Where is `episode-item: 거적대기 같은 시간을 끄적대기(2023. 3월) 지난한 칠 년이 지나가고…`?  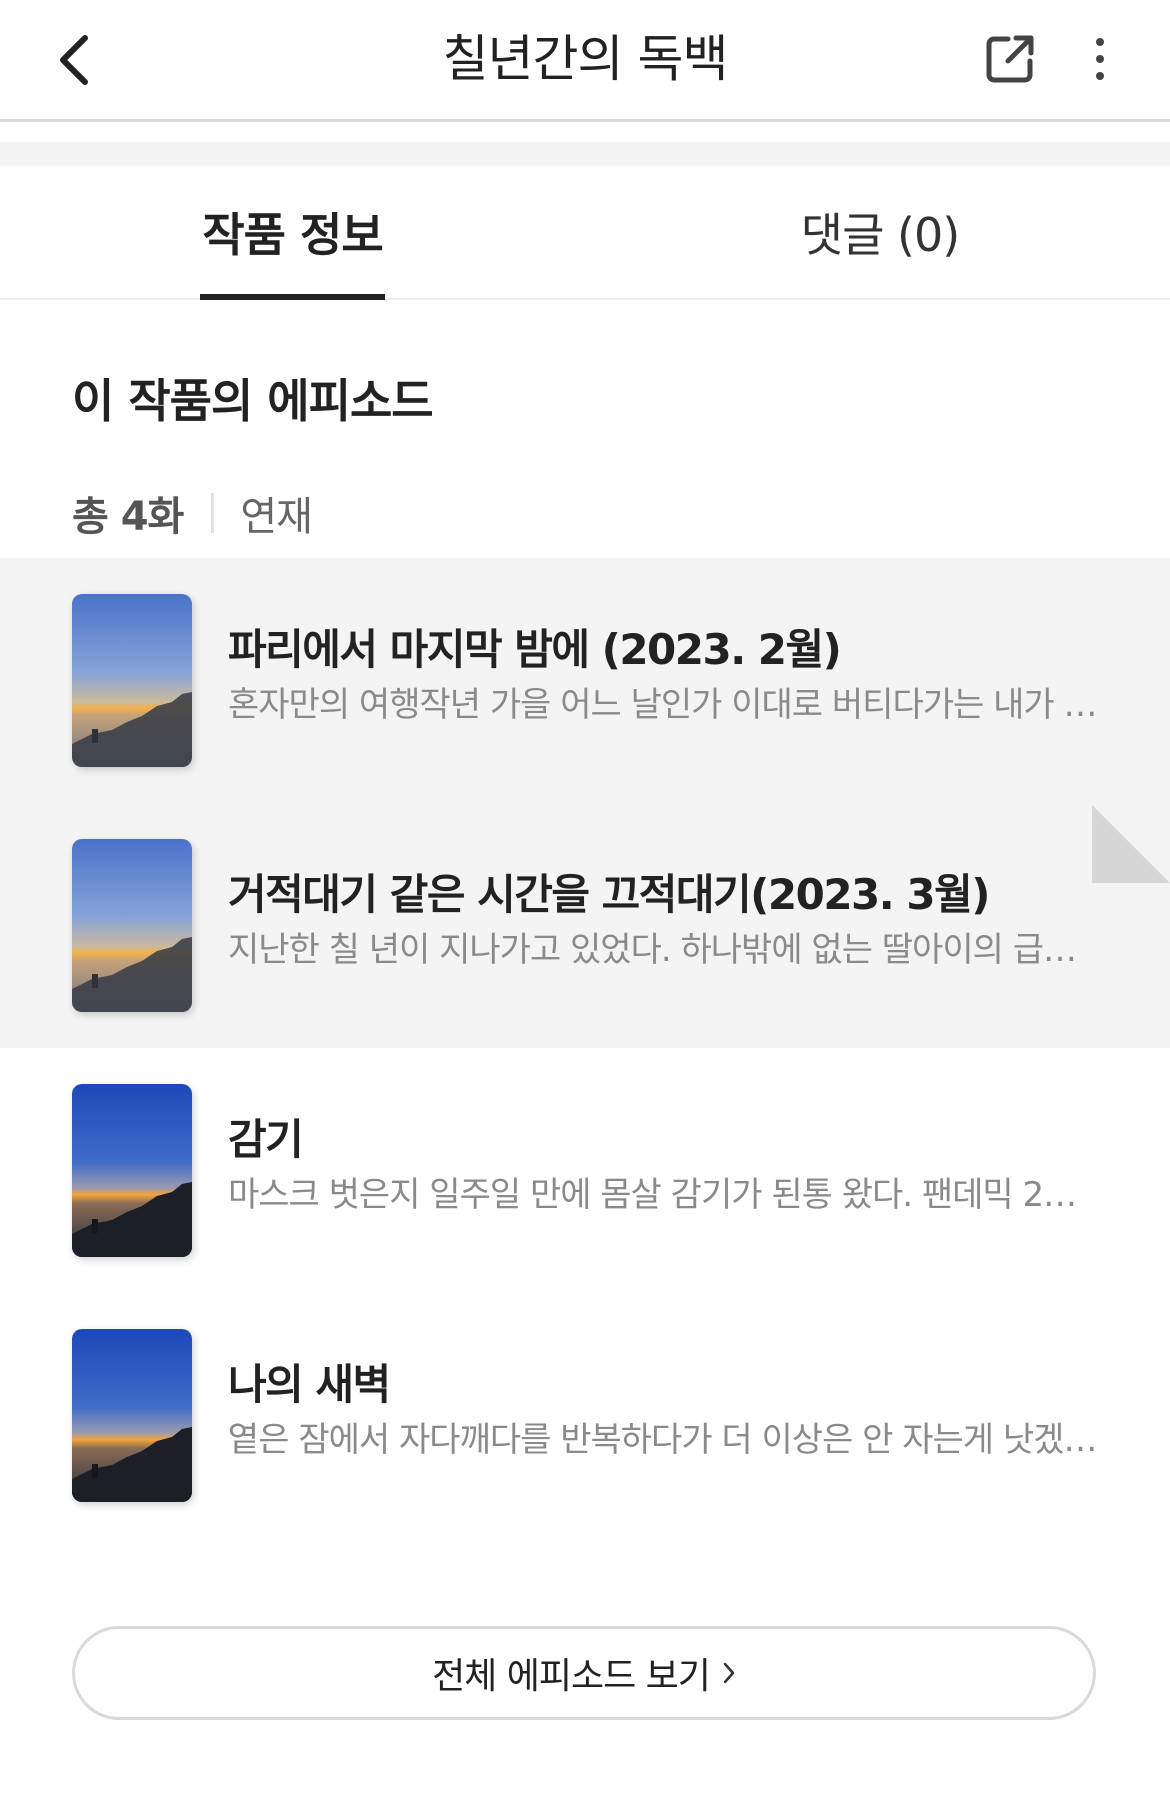 episode-item: 거적대기 같은 시간을 끄적대기(2023. 3월) 지난한 칠 년이 지나가고… is located at coordinates (585, 925).